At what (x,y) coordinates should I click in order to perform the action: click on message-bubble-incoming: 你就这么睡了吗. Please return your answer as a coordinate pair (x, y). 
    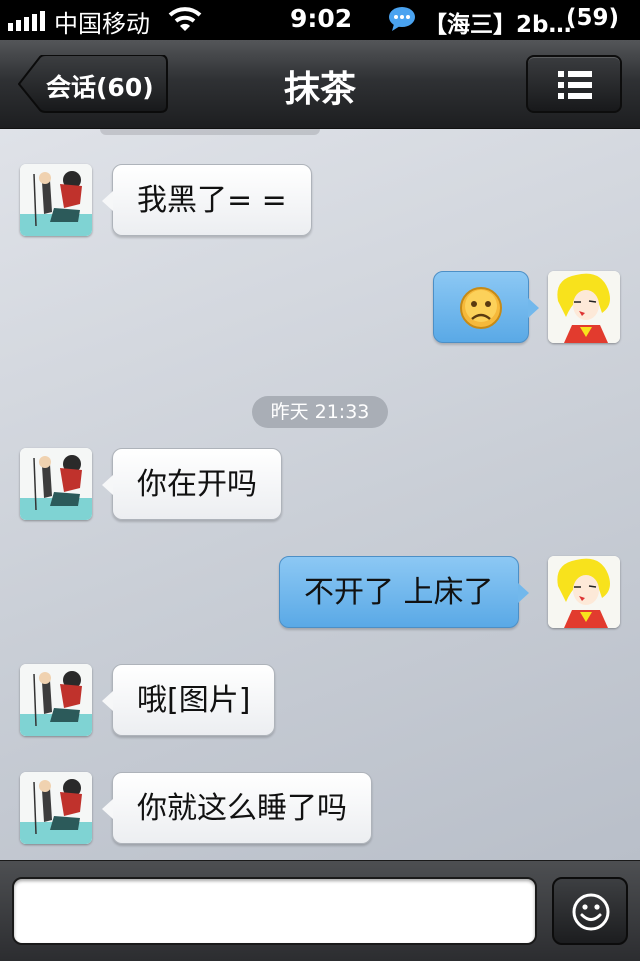
    Looking at the image, I should click on (237, 808).